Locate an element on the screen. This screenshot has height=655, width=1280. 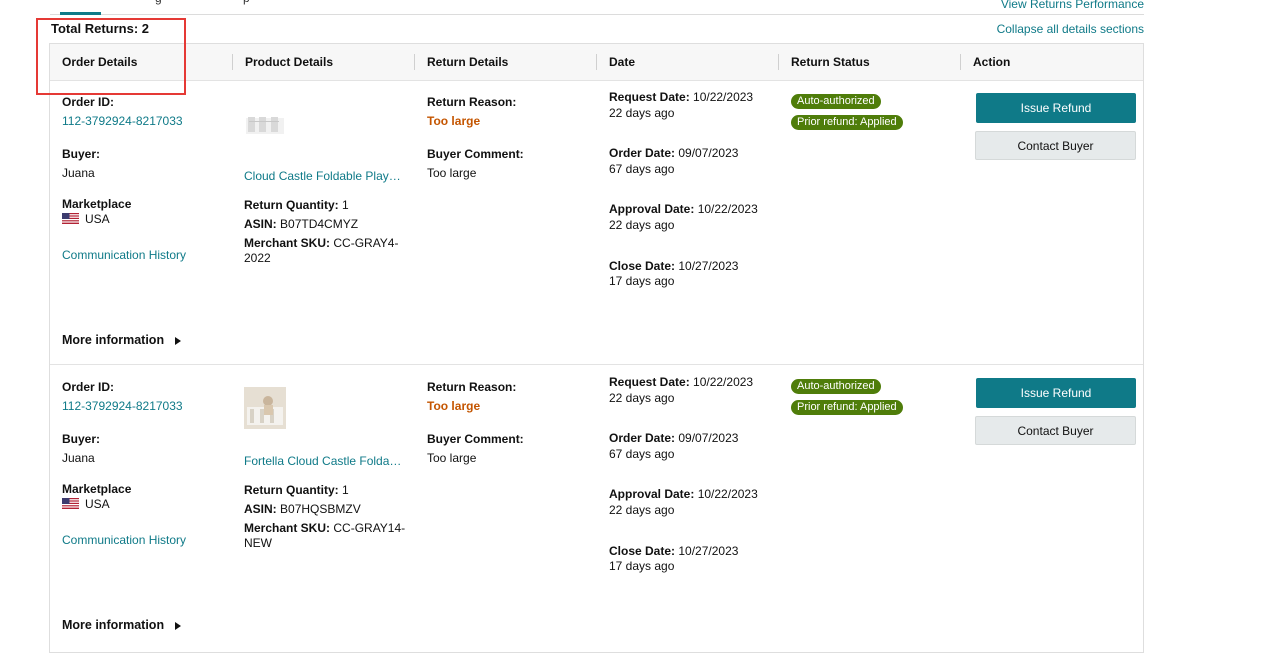
merchant-sku-row: Merchant SKU: CC-GRAY4- is located at coordinates (321, 243).